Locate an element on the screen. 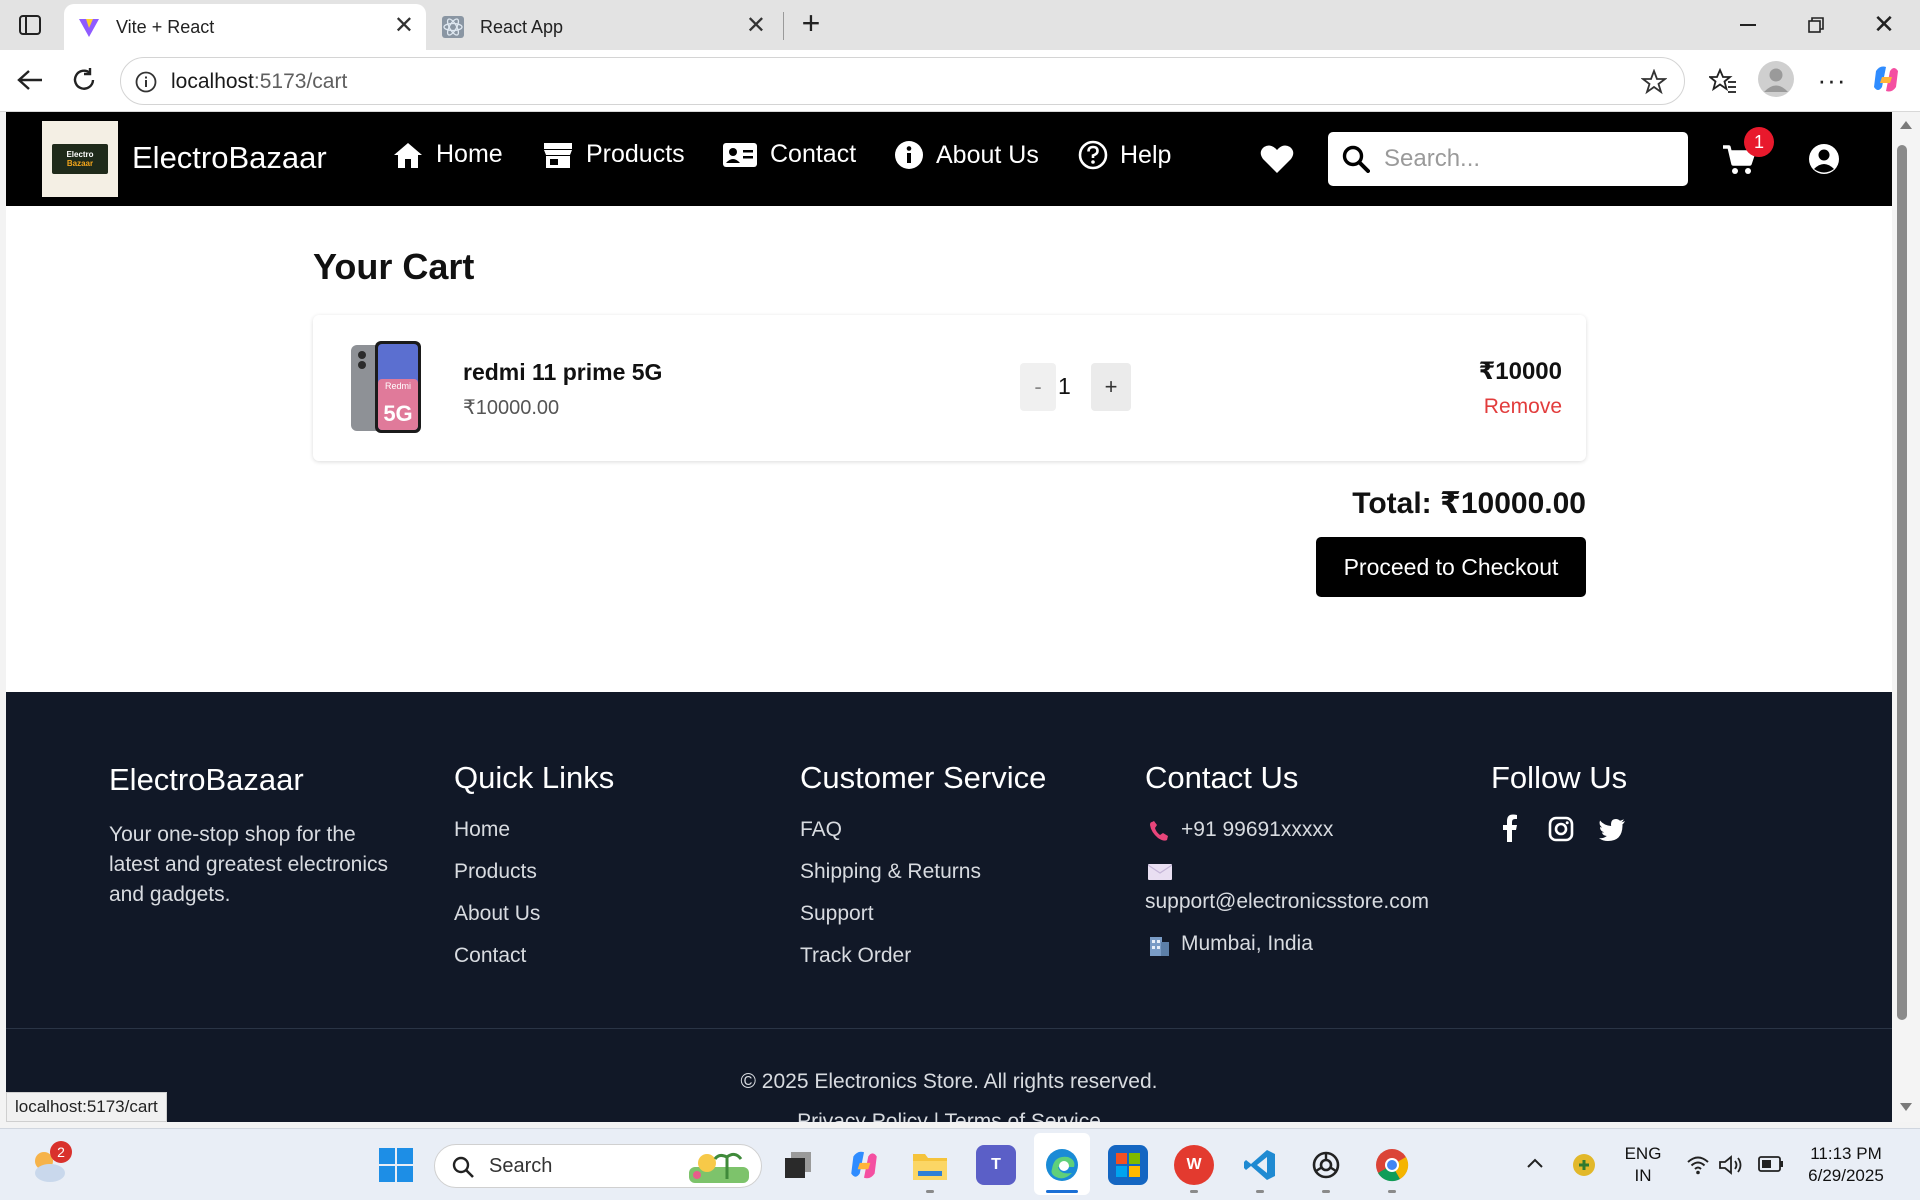  scrollbar-thumb is located at coordinates (1902, 582).